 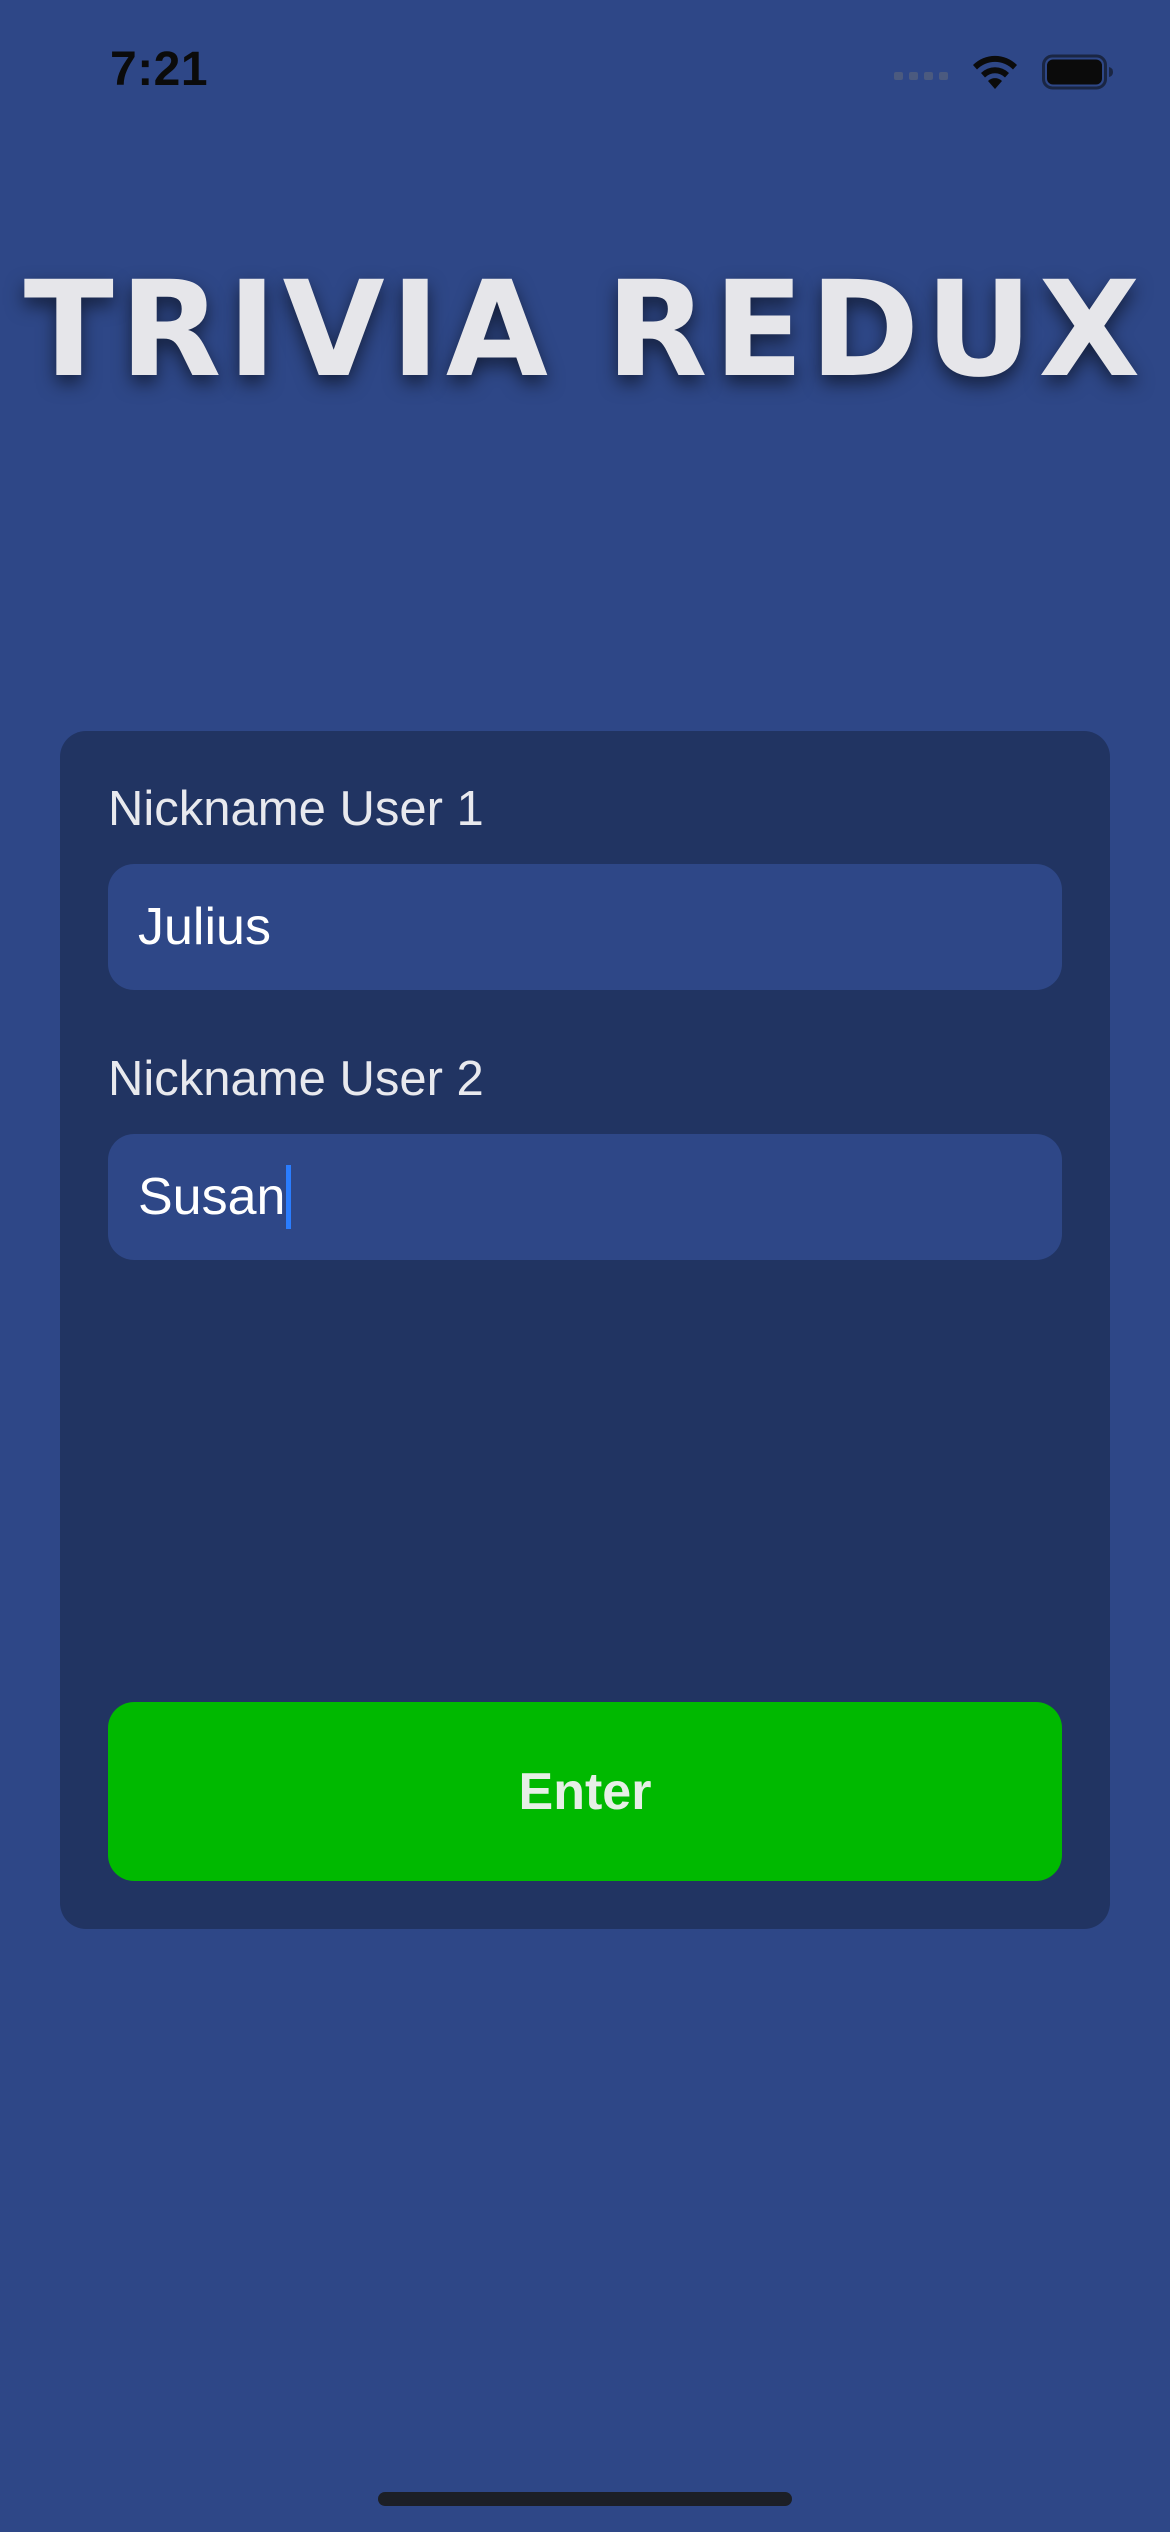 I want to click on cellular-signal-icon, so click(x=921, y=72).